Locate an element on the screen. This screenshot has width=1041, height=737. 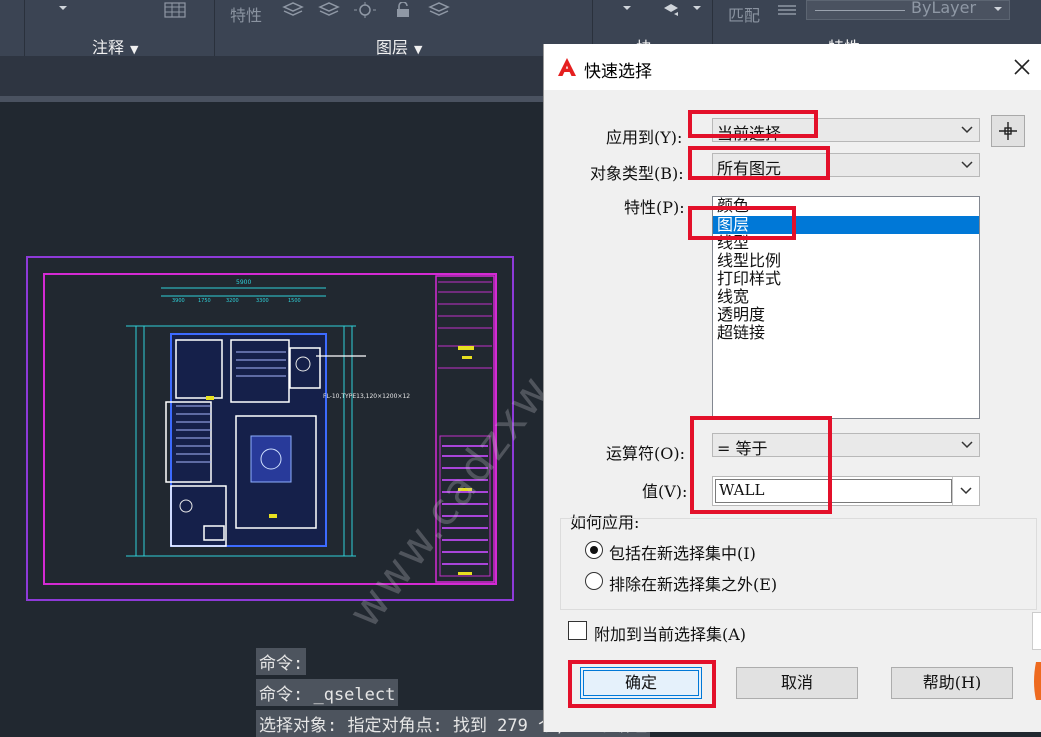
panel-annotation: 注释 ▼ is located at coordinates (115, 46).